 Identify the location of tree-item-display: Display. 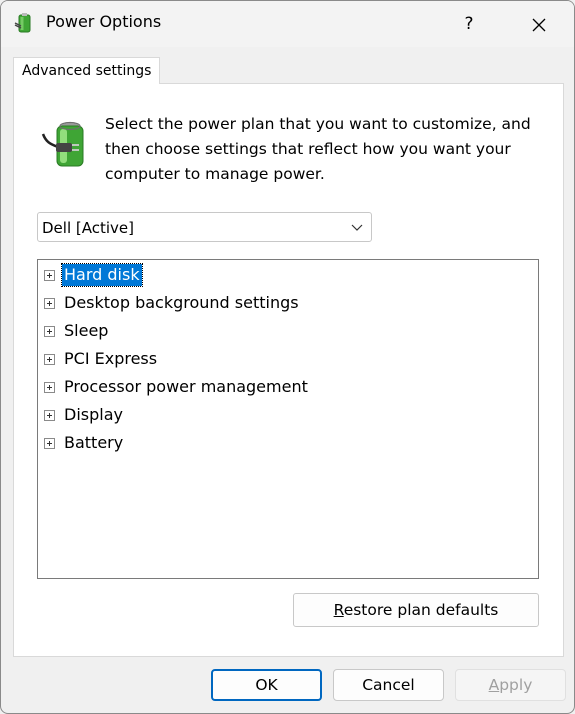
(84, 415).